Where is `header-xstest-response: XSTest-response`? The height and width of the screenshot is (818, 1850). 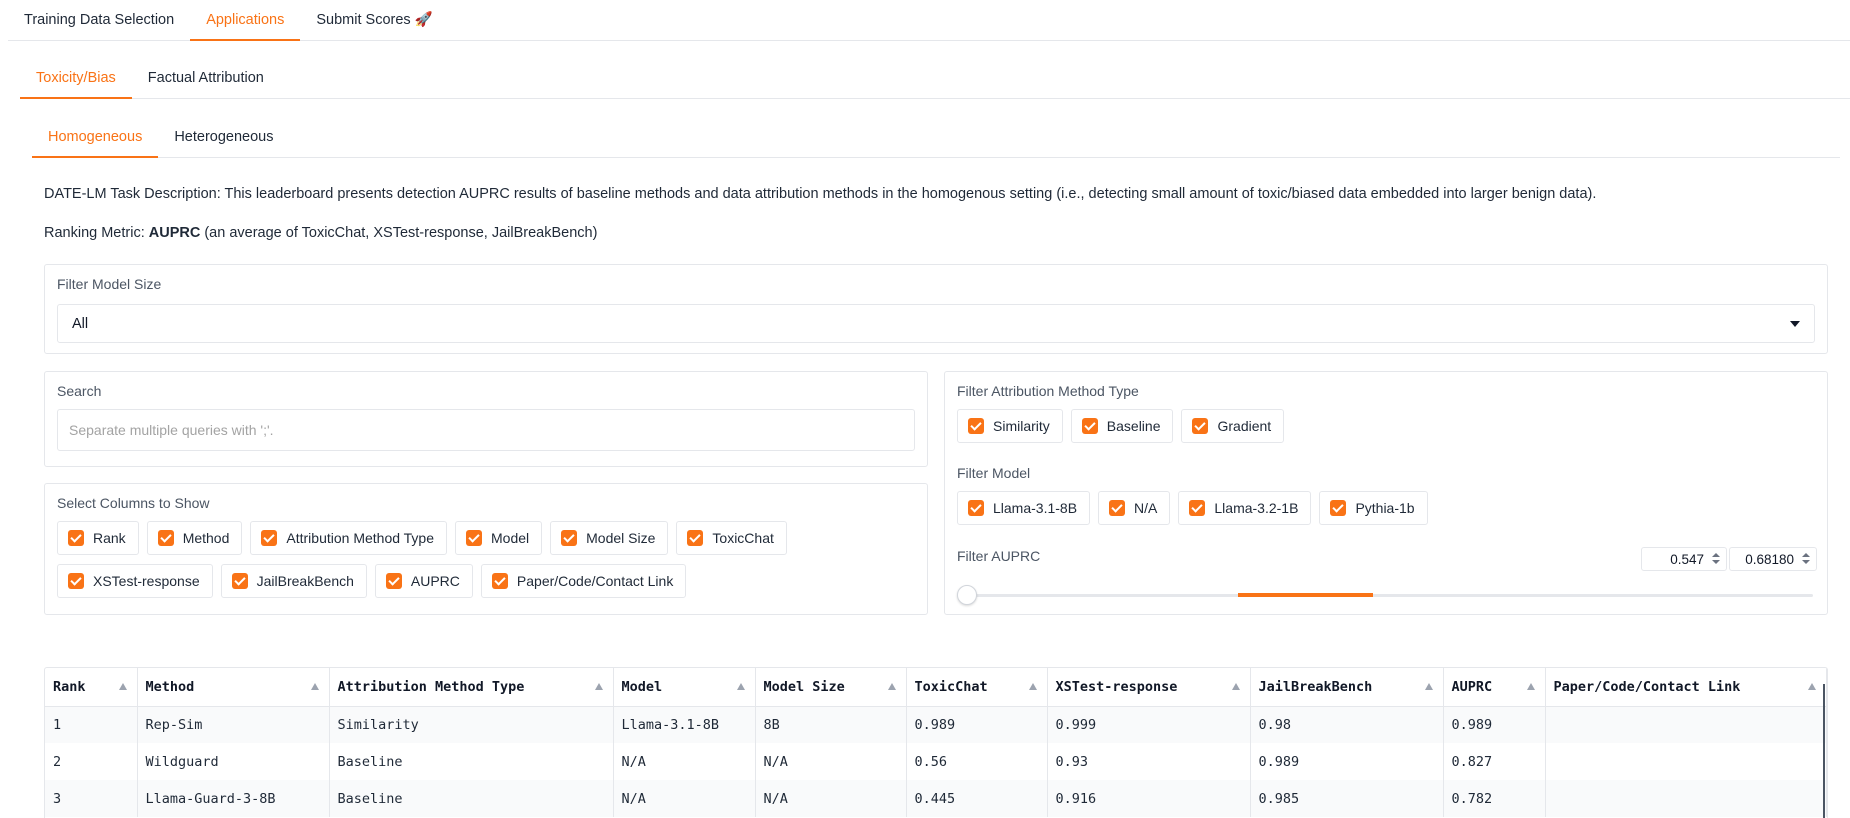 header-xstest-response: XSTest-response is located at coordinates (1149, 687).